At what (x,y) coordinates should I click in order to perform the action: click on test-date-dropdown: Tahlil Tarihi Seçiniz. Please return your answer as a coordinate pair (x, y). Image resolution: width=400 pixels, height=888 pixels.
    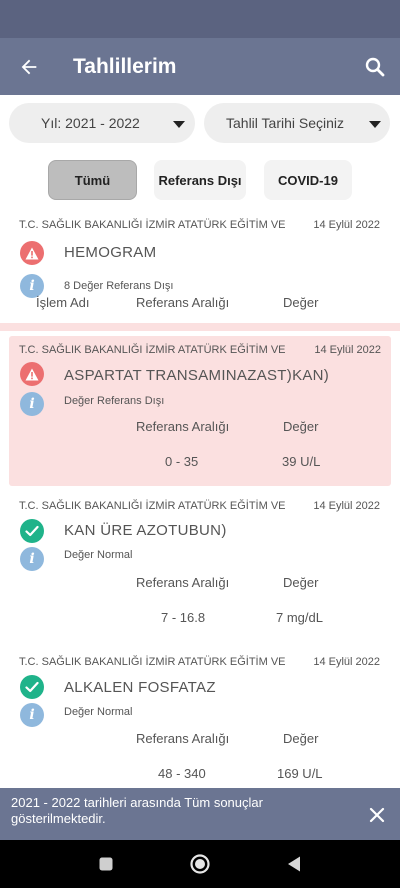
    Looking at the image, I should click on (297, 123).